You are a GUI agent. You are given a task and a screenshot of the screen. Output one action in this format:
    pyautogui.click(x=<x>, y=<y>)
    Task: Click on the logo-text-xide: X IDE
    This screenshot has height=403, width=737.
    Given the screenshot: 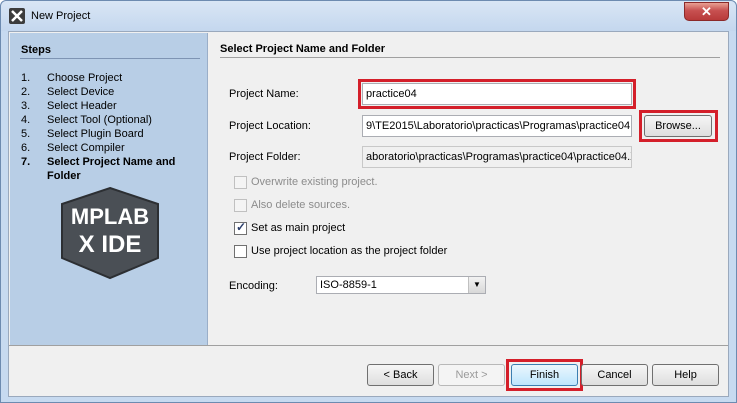 What is the action you would take?
    pyautogui.click(x=110, y=244)
    